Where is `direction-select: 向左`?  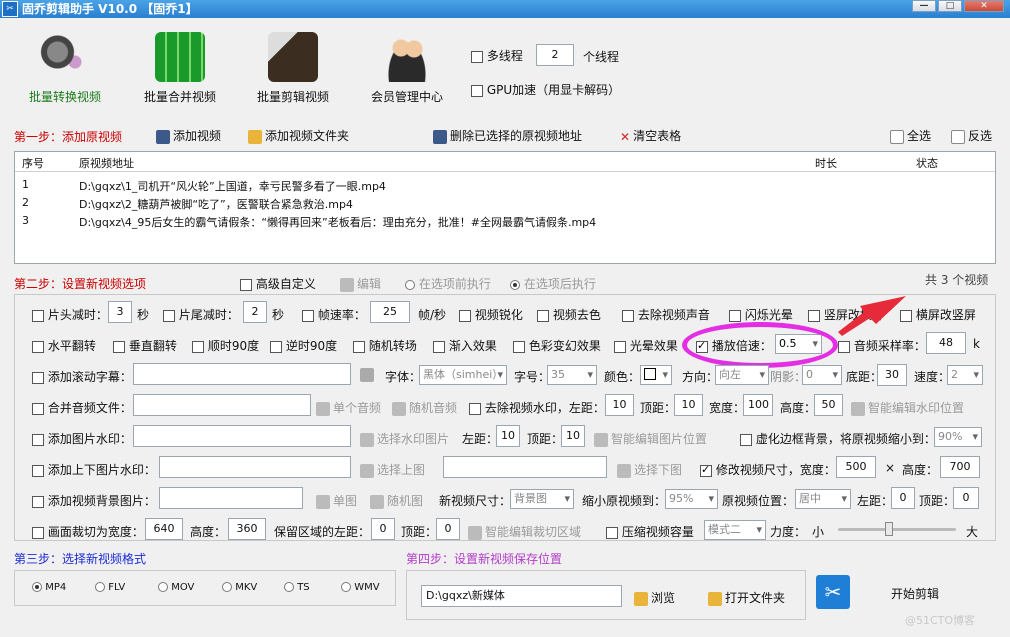
direction-select: 向左 is located at coordinates (742, 375).